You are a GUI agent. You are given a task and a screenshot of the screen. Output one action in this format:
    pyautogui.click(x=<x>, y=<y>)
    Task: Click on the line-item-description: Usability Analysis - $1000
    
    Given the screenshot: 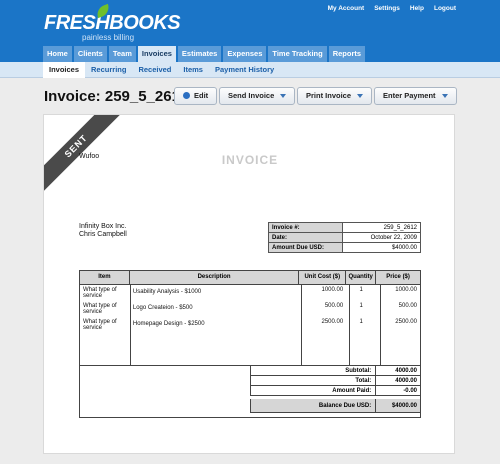 What is the action you would take?
    pyautogui.click(x=167, y=292)
    